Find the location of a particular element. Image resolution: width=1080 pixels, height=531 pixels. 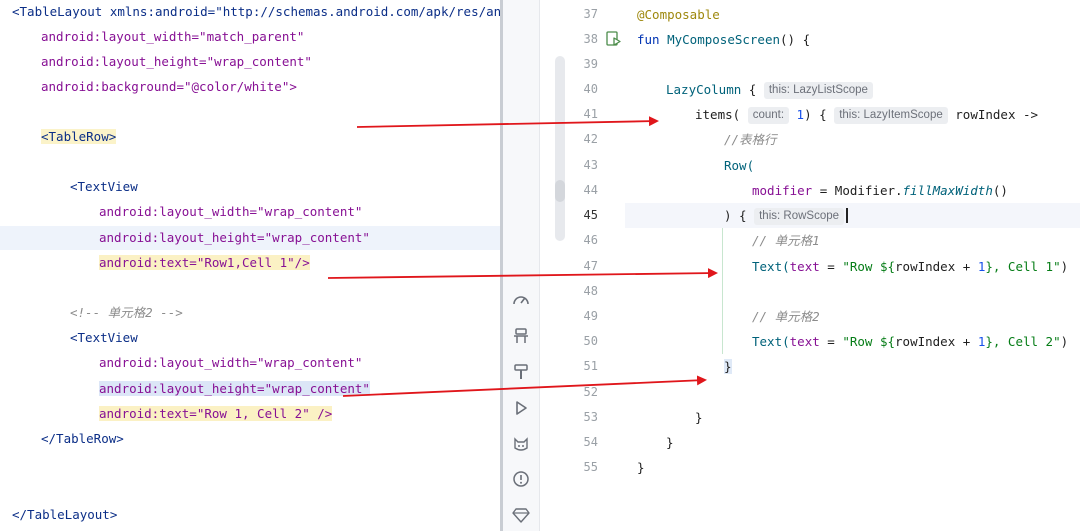

line-number: 49 is located at coordinates (590, 316).